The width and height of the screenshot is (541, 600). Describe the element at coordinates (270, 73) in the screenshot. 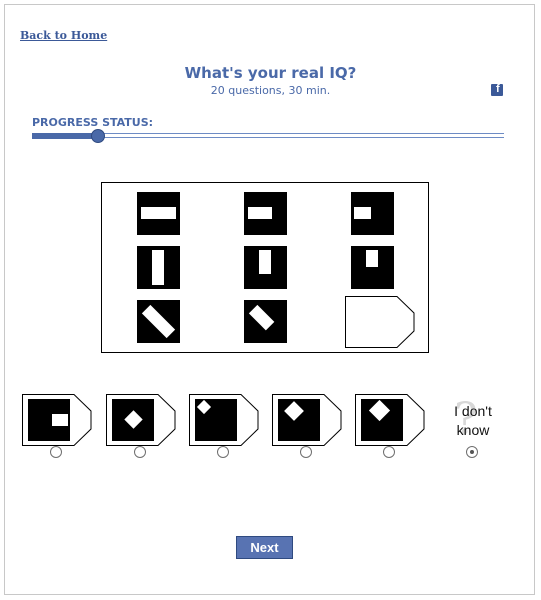

I see `page-title: What's your real IQ?` at that location.